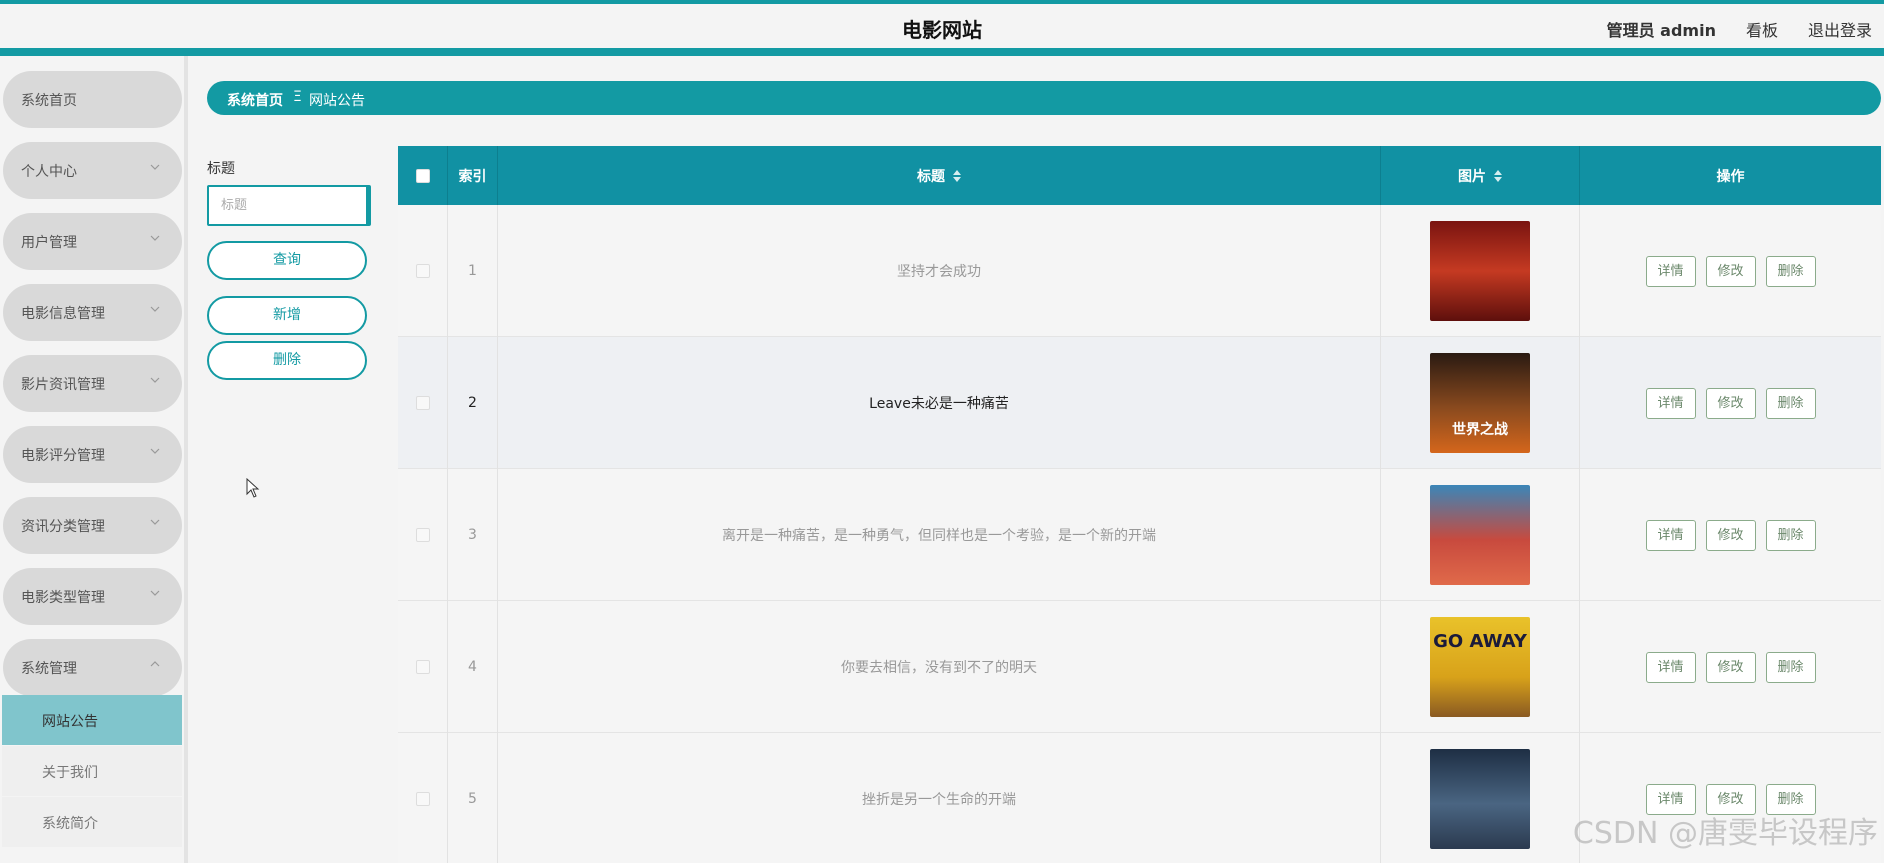  What do you see at coordinates (1762, 29) in the screenshot?
I see `board-link: 看板` at bounding box center [1762, 29].